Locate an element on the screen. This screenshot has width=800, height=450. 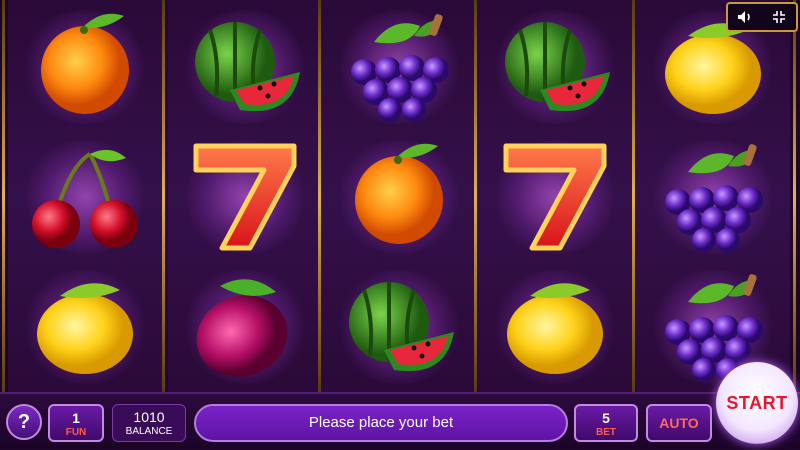
plum-symbol is located at coordinates (245, 327).